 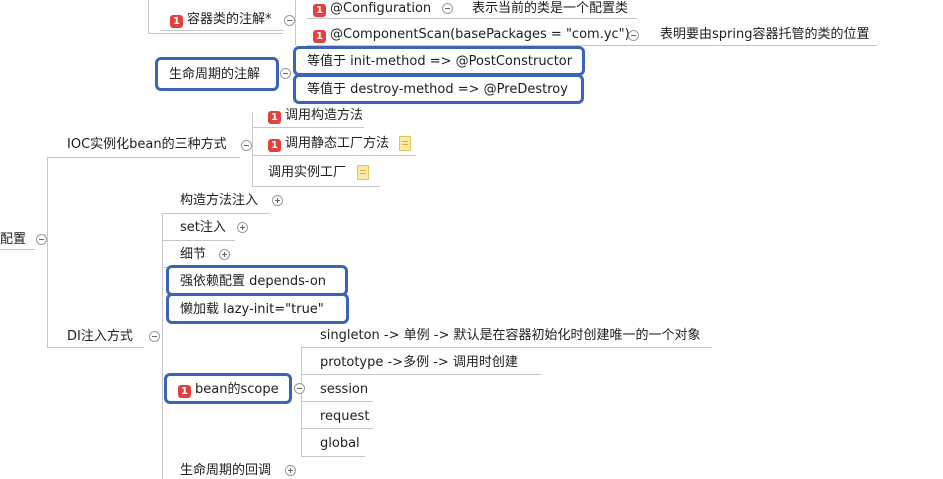 I want to click on scope-singleton-node: singleton -> 单例 -> 默认是在容器初始化时创建唯一的一个对象, so click(x=510, y=336).